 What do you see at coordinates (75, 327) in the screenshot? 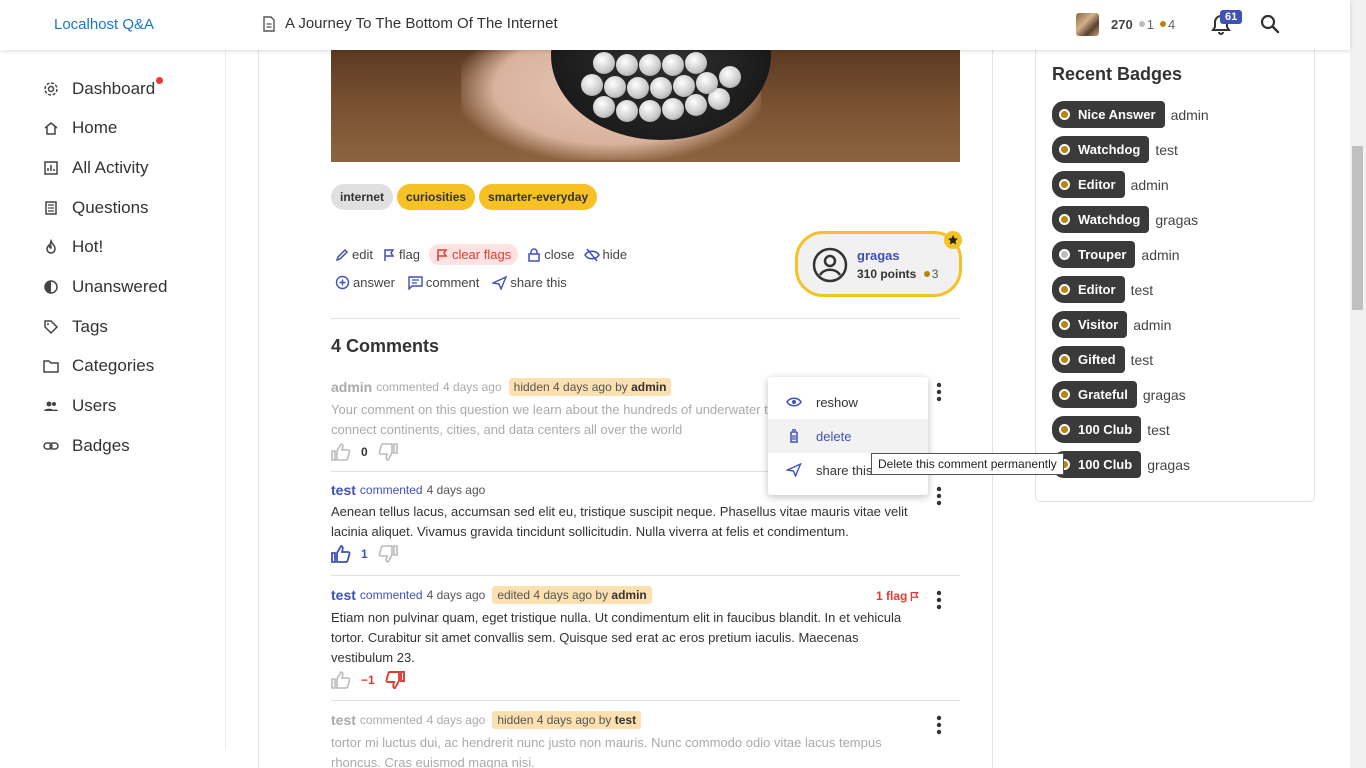
I see `sidebar-item-tags: Tags` at bounding box center [75, 327].